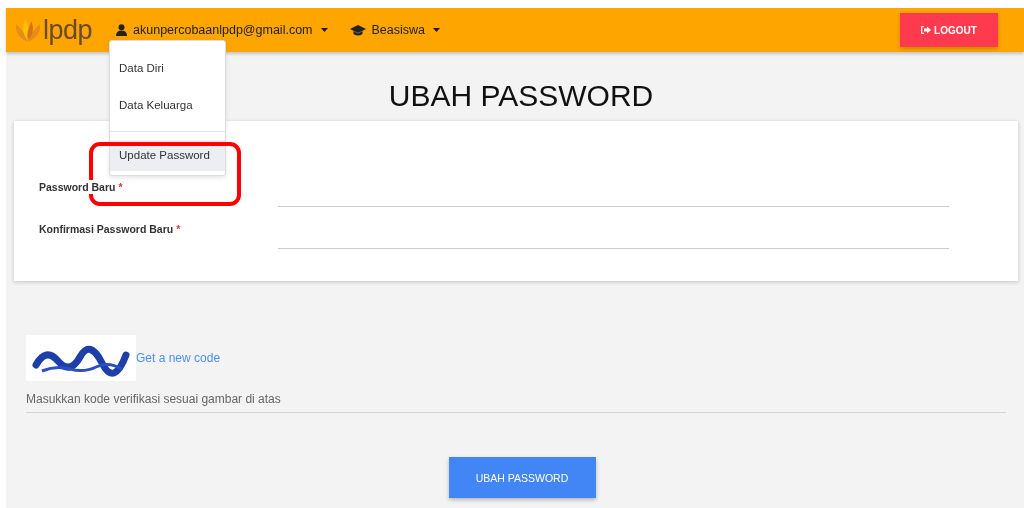 The width and height of the screenshot is (1024, 508). Describe the element at coordinates (521, 96) in the screenshot. I see `page-title: UBAH PASSWORD` at that location.